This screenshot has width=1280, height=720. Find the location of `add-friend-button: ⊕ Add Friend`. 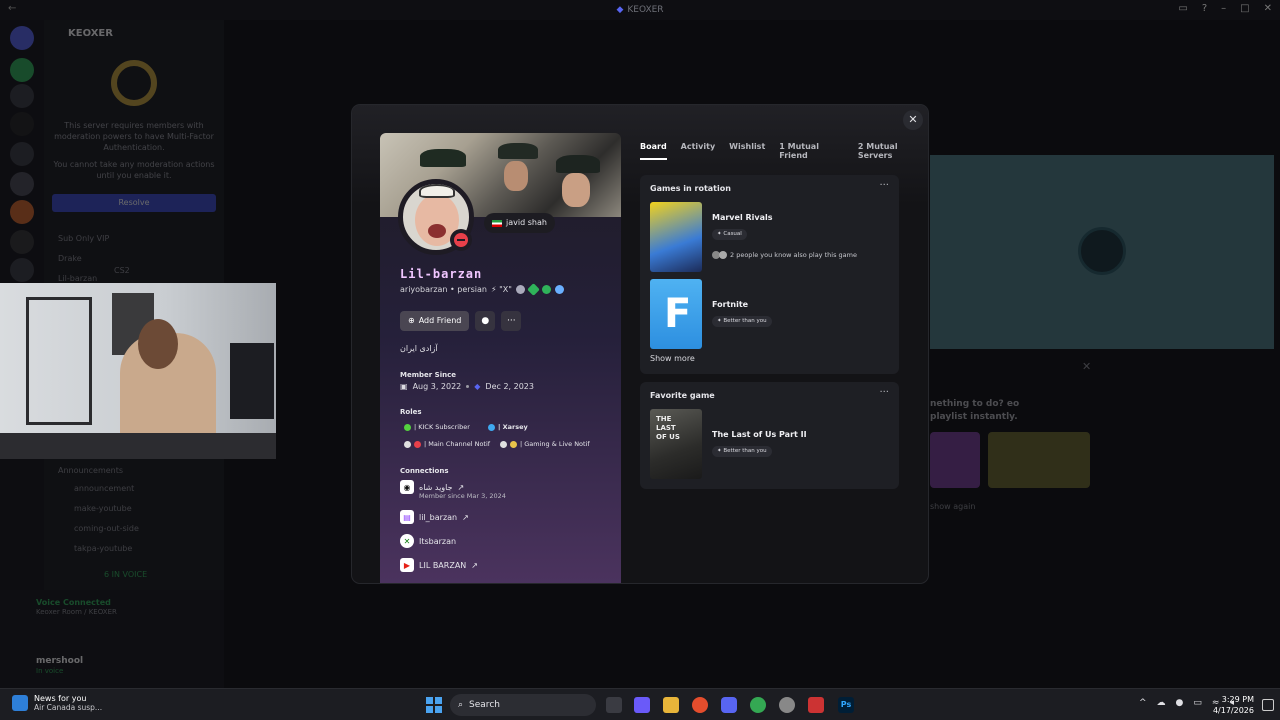

add-friend-button: ⊕ Add Friend is located at coordinates (435, 321).